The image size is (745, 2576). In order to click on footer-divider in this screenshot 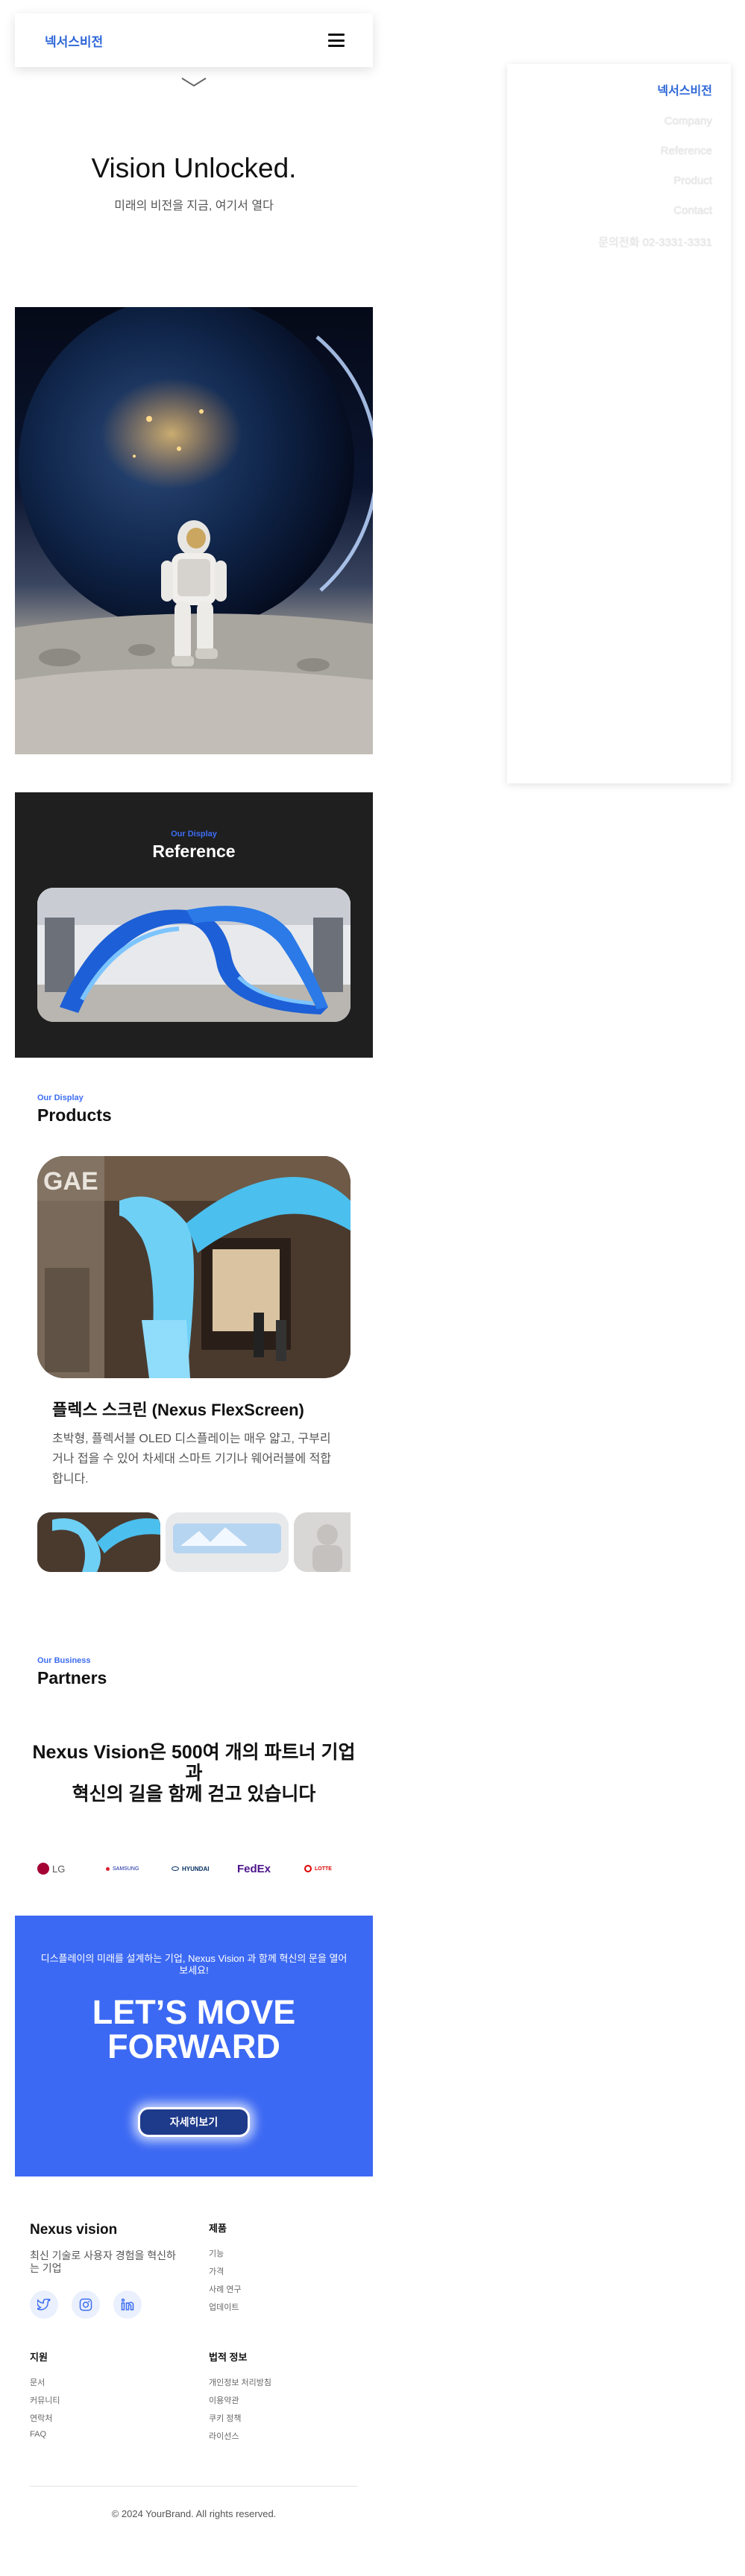, I will do `click(194, 2486)`.